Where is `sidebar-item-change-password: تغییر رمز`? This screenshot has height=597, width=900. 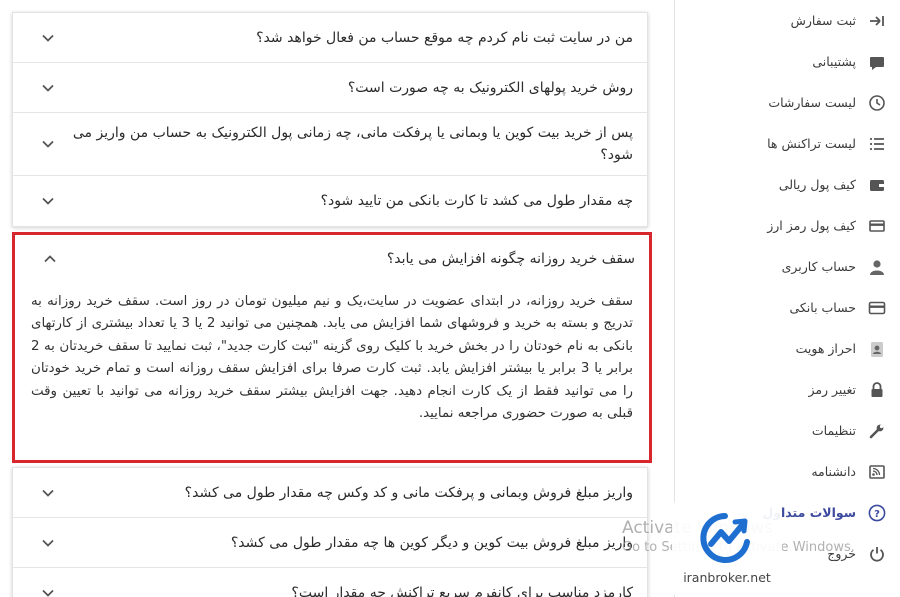 sidebar-item-change-password: تغییر رمز is located at coordinates (787, 389).